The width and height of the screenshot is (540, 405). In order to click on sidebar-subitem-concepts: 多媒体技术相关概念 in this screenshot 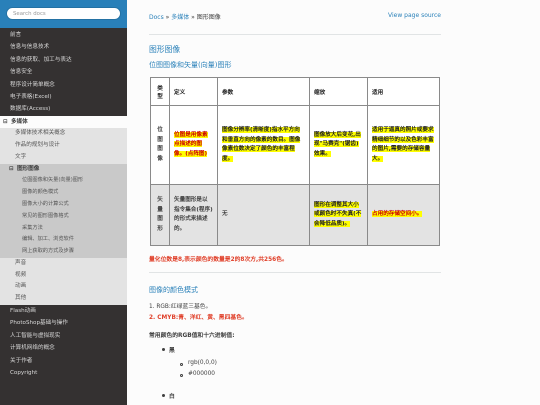, I will do `click(63, 134)`.